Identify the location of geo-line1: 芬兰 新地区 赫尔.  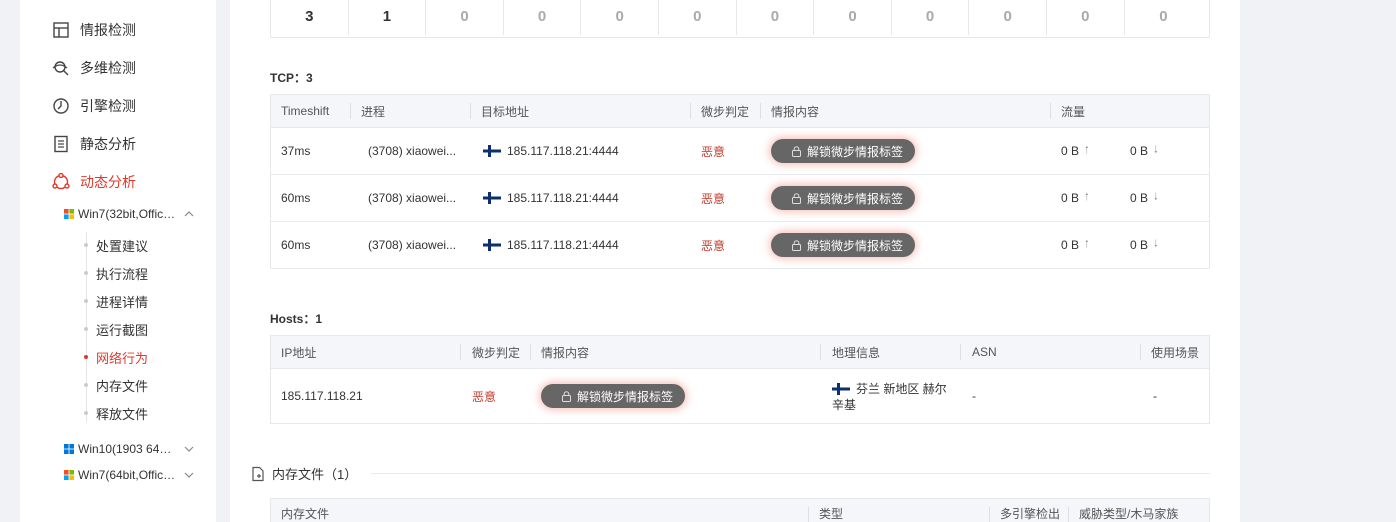
(901, 389).